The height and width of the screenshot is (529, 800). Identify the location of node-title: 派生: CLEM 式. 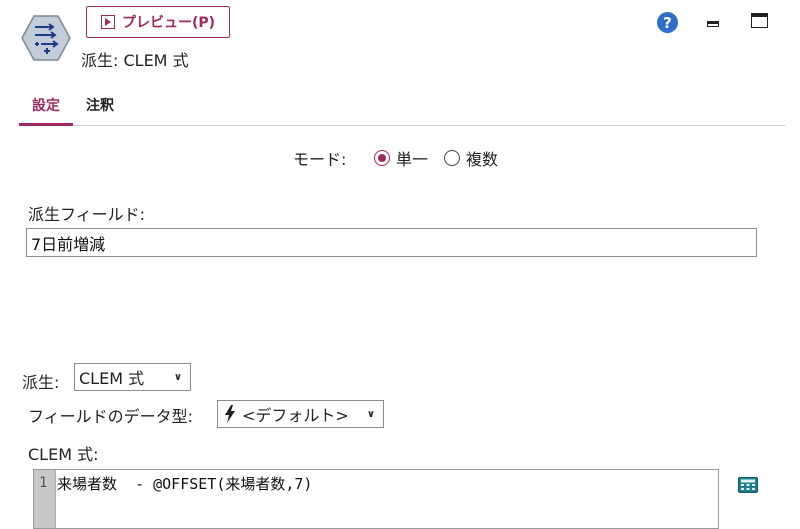
(135, 60).